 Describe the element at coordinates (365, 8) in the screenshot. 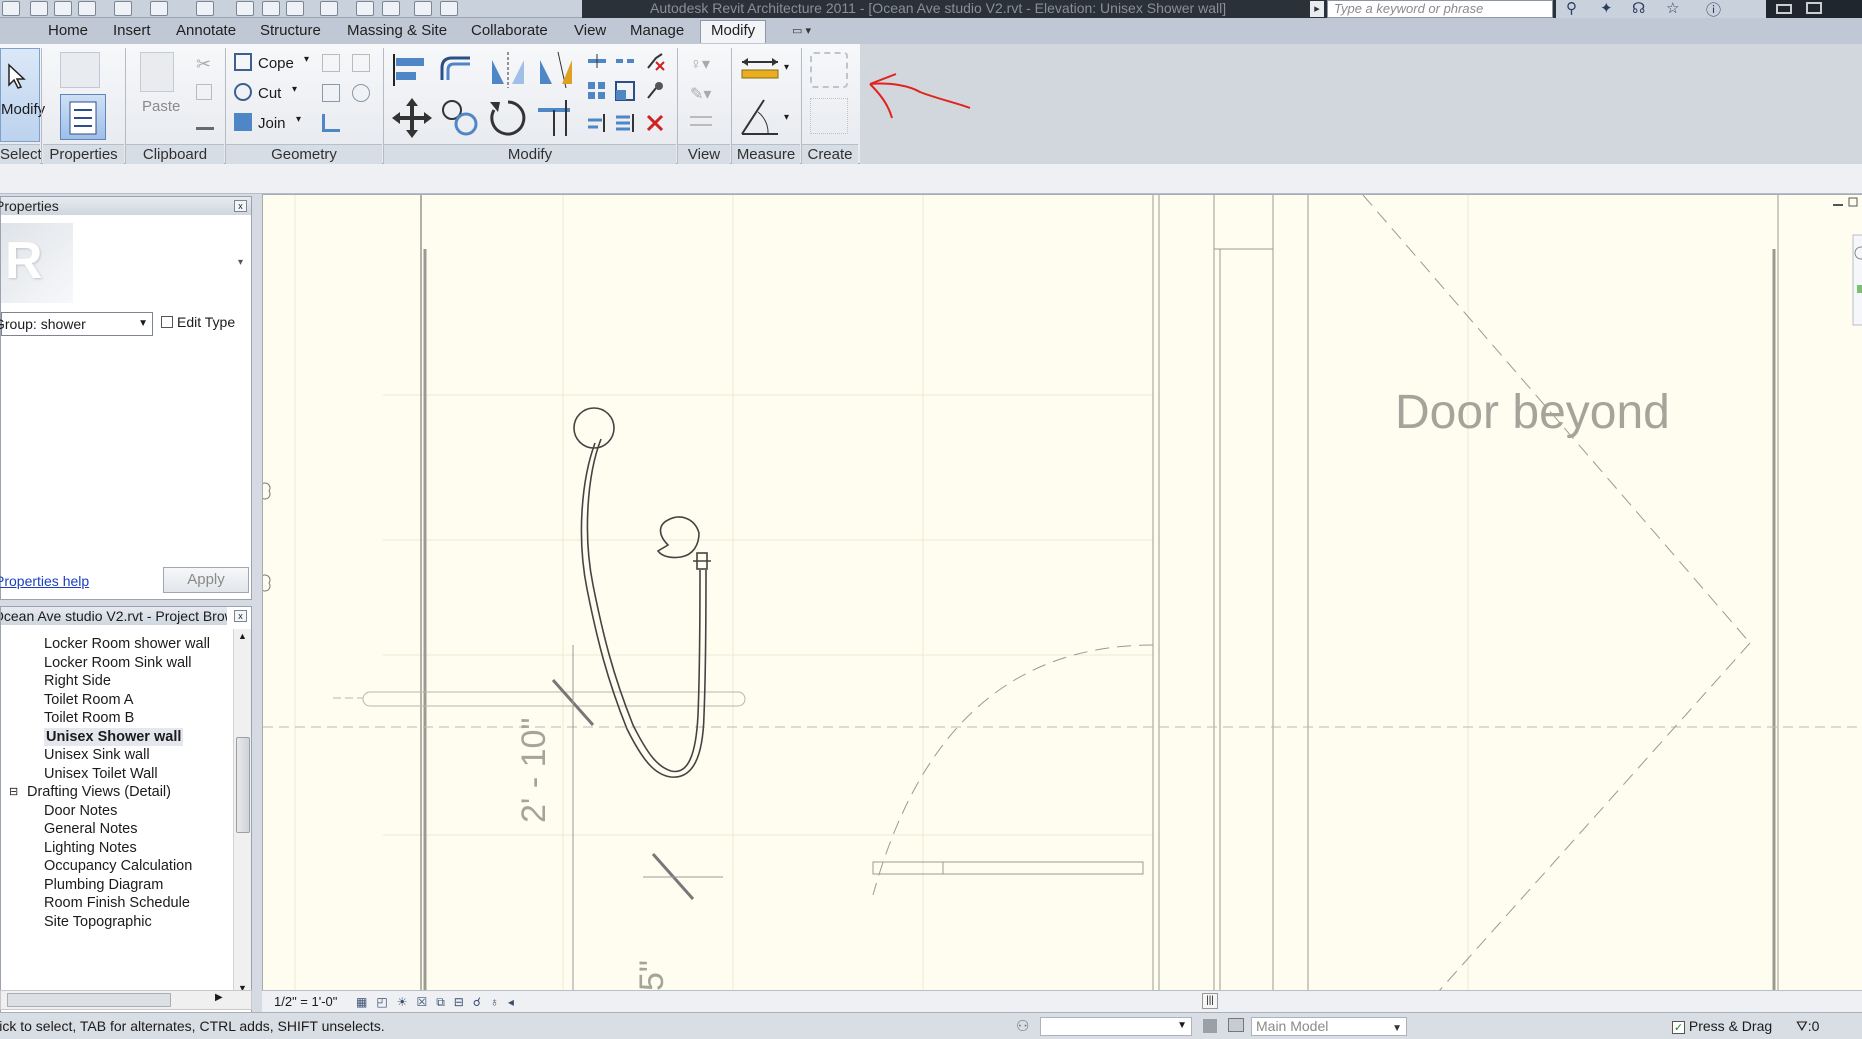

I see `section-icon` at that location.